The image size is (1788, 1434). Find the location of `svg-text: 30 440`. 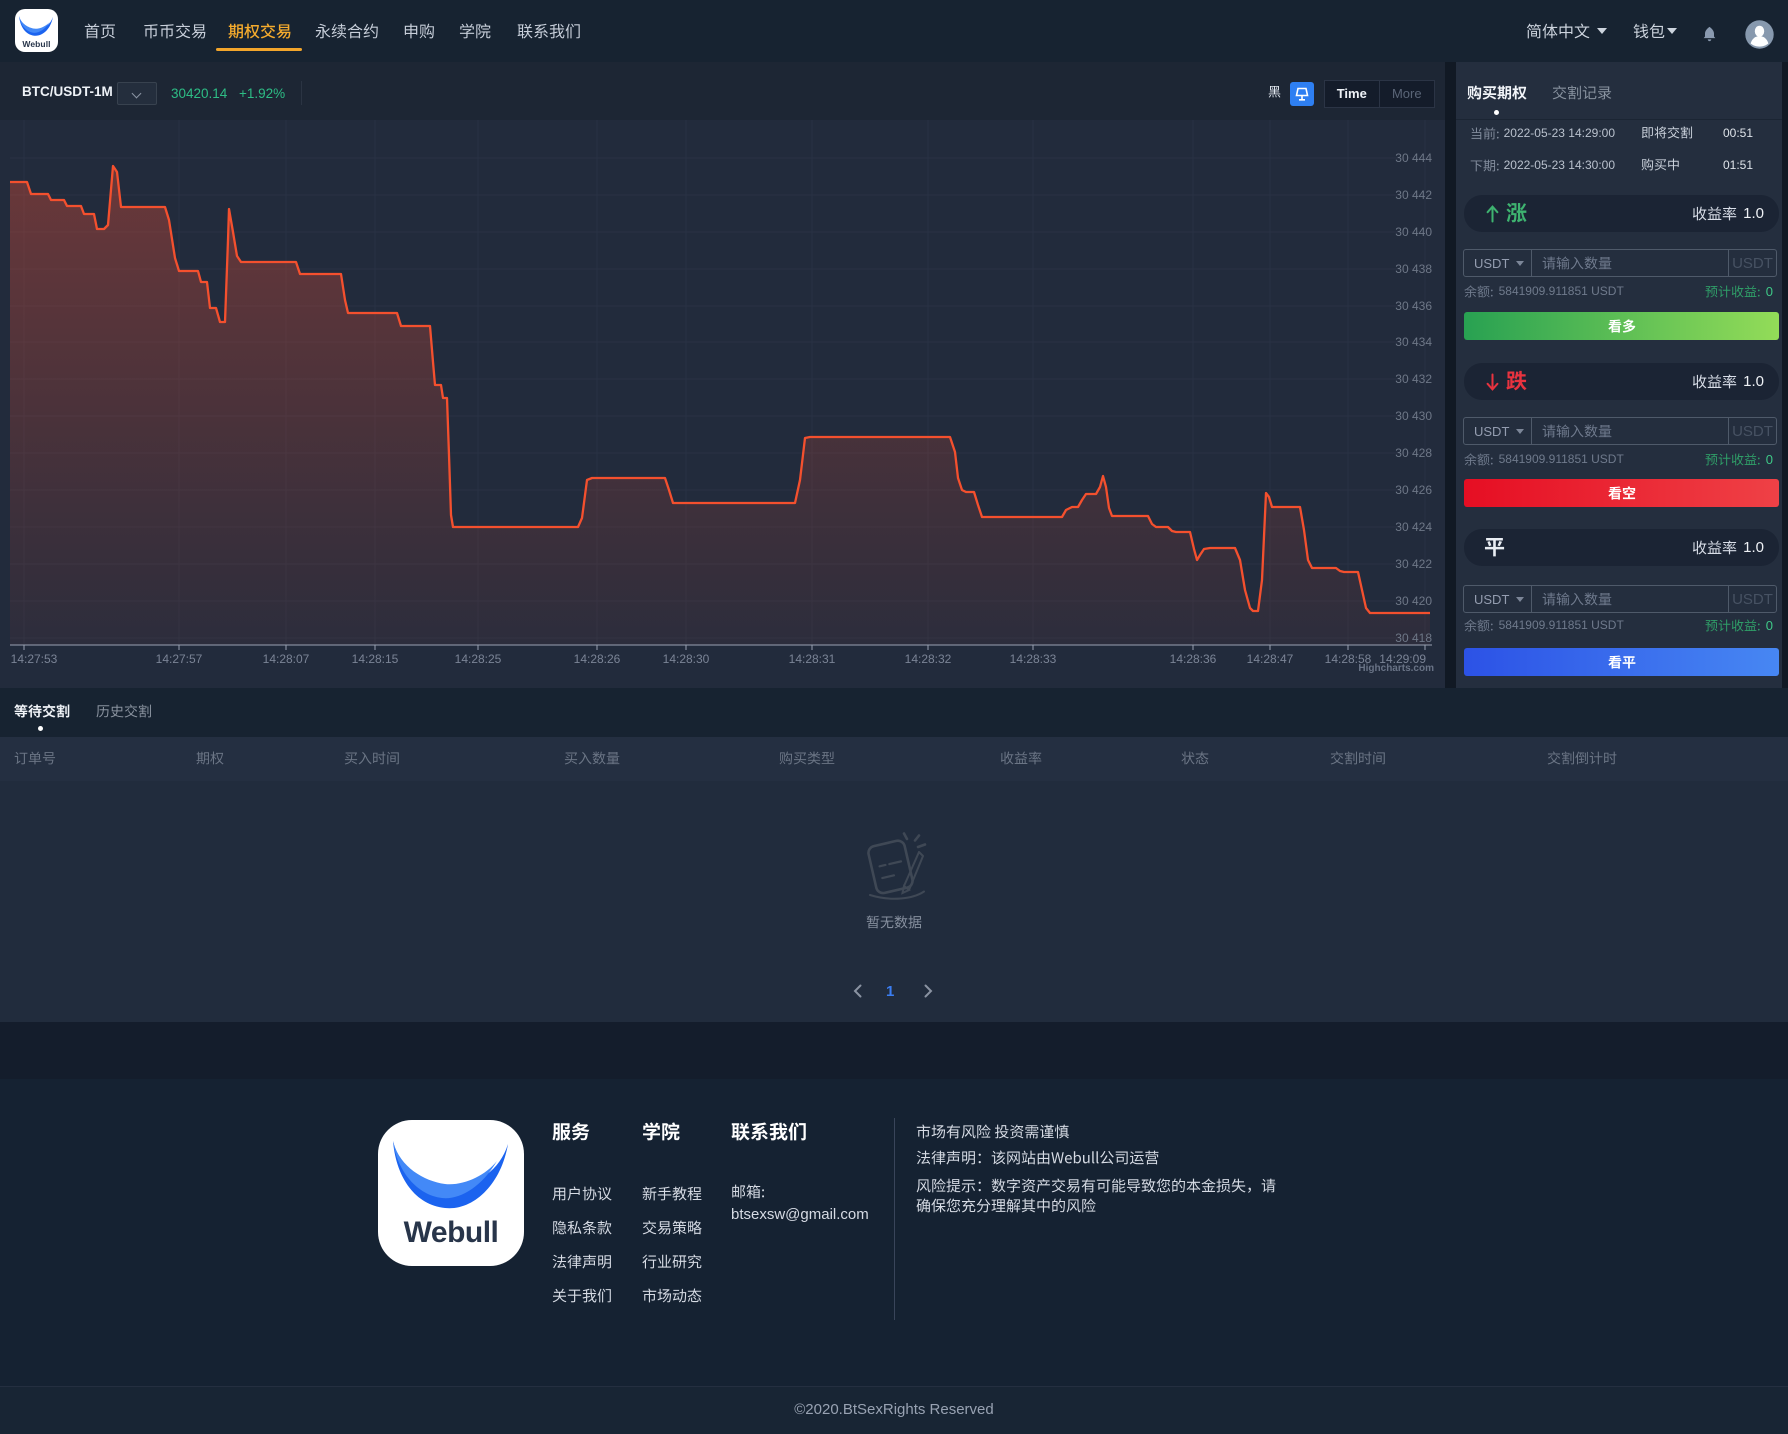

svg-text: 30 440 is located at coordinates (1413, 232).